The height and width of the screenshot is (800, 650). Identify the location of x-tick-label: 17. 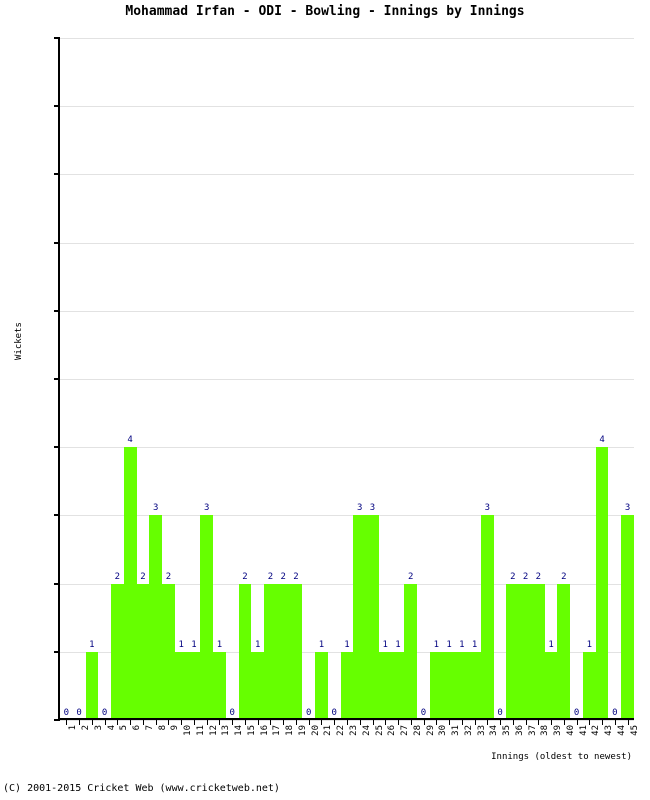
(277, 730).